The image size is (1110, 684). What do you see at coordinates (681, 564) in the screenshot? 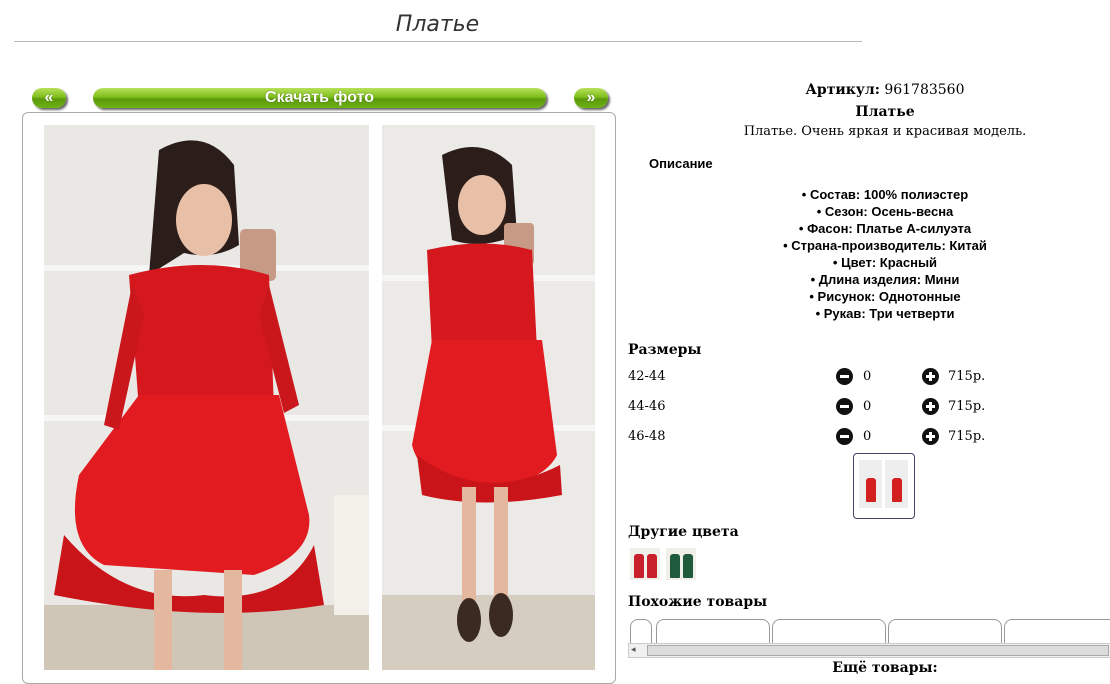
I see `other-color-thumbnail-green` at bounding box center [681, 564].